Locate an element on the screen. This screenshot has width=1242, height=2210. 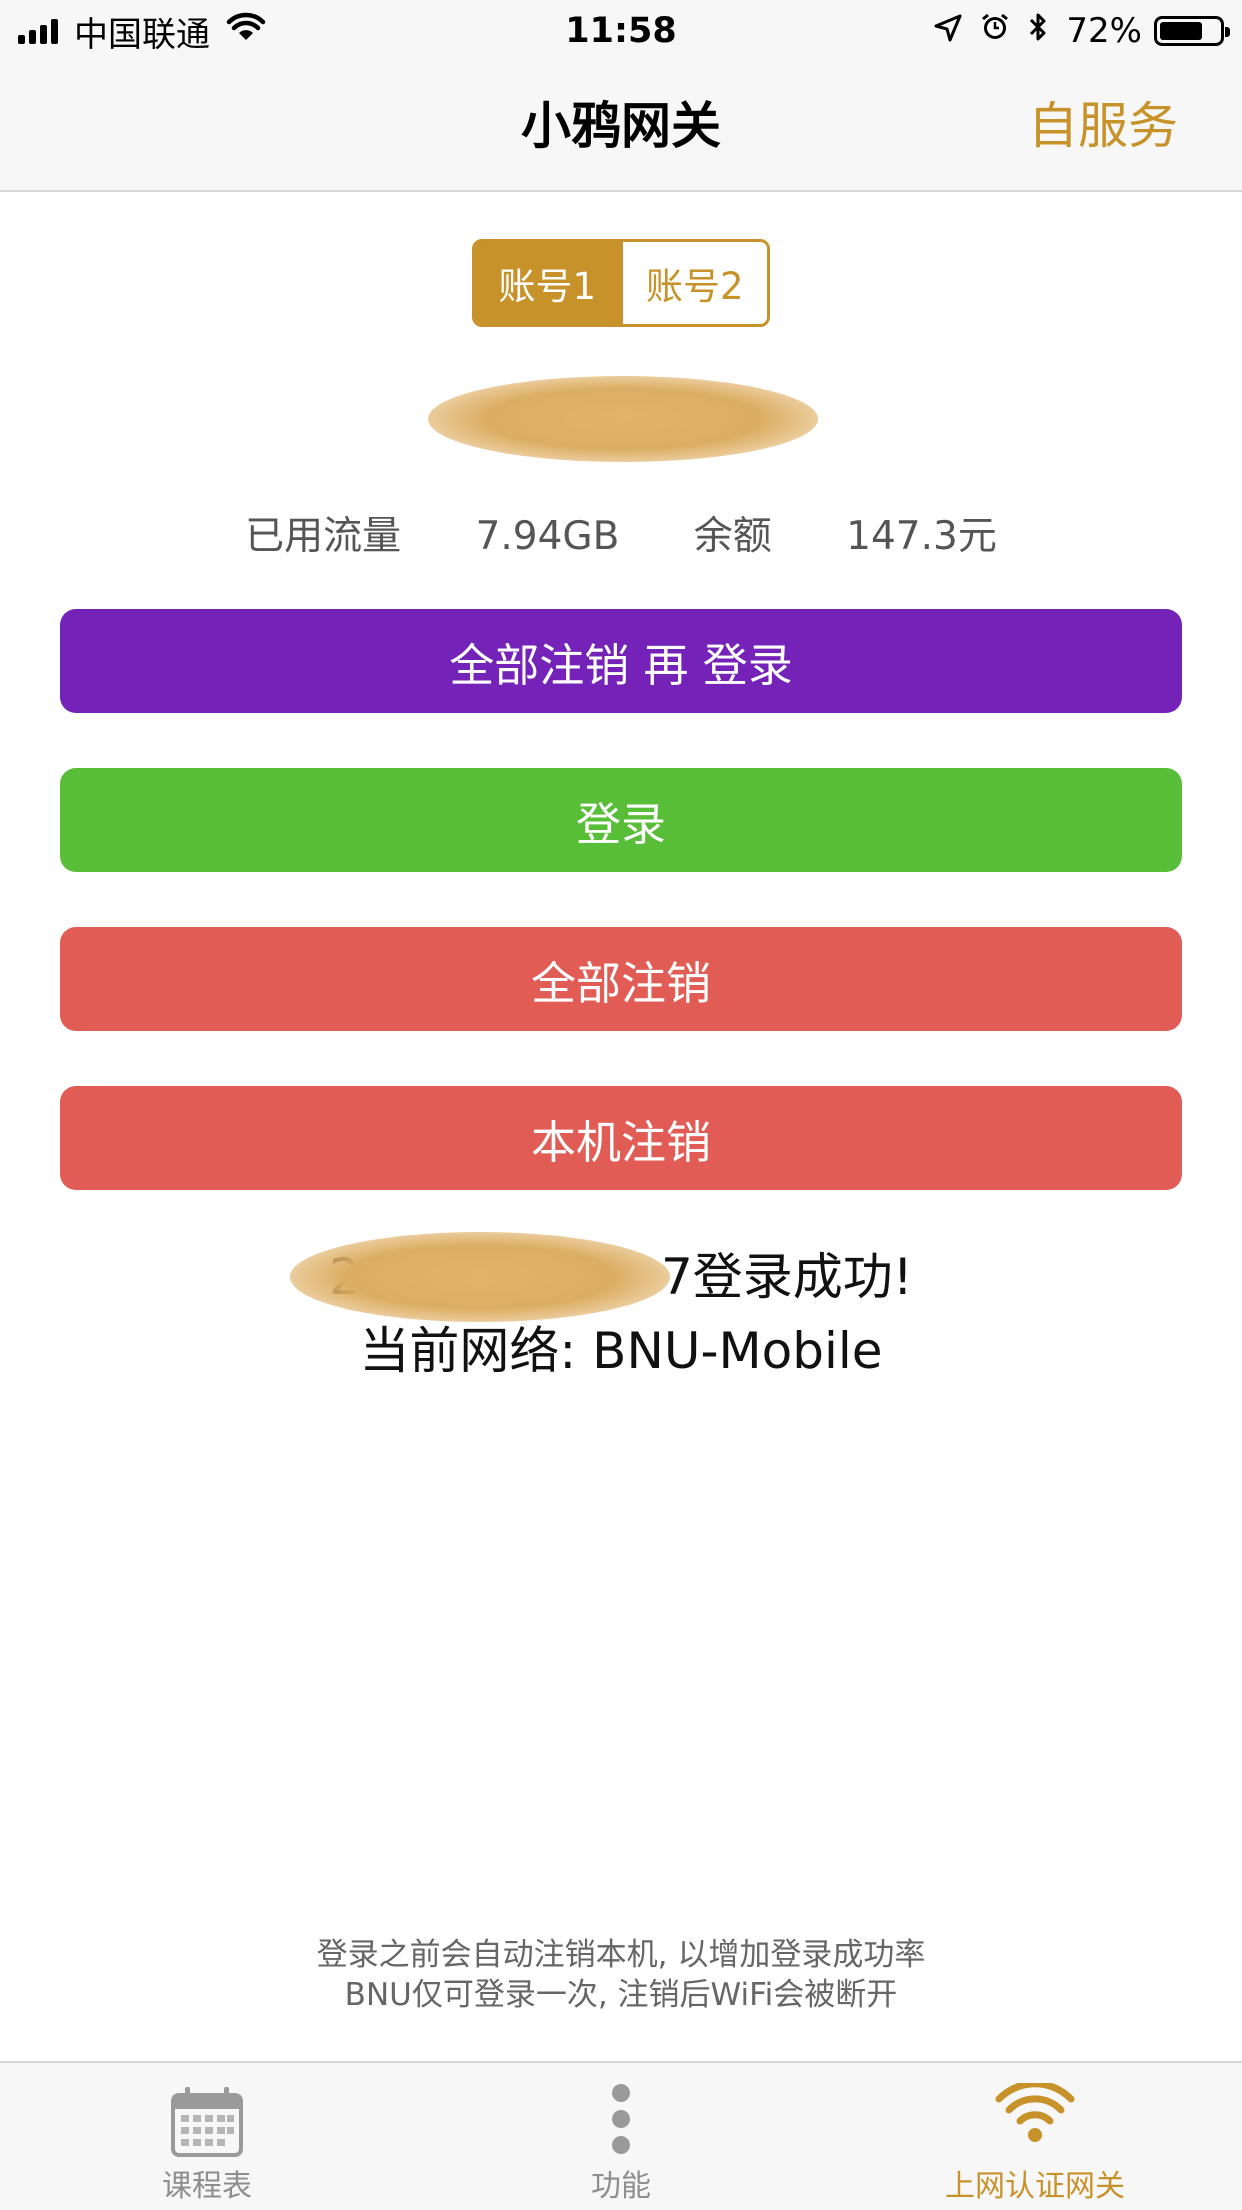
balance-value: 147.3元 is located at coordinates (921, 536).